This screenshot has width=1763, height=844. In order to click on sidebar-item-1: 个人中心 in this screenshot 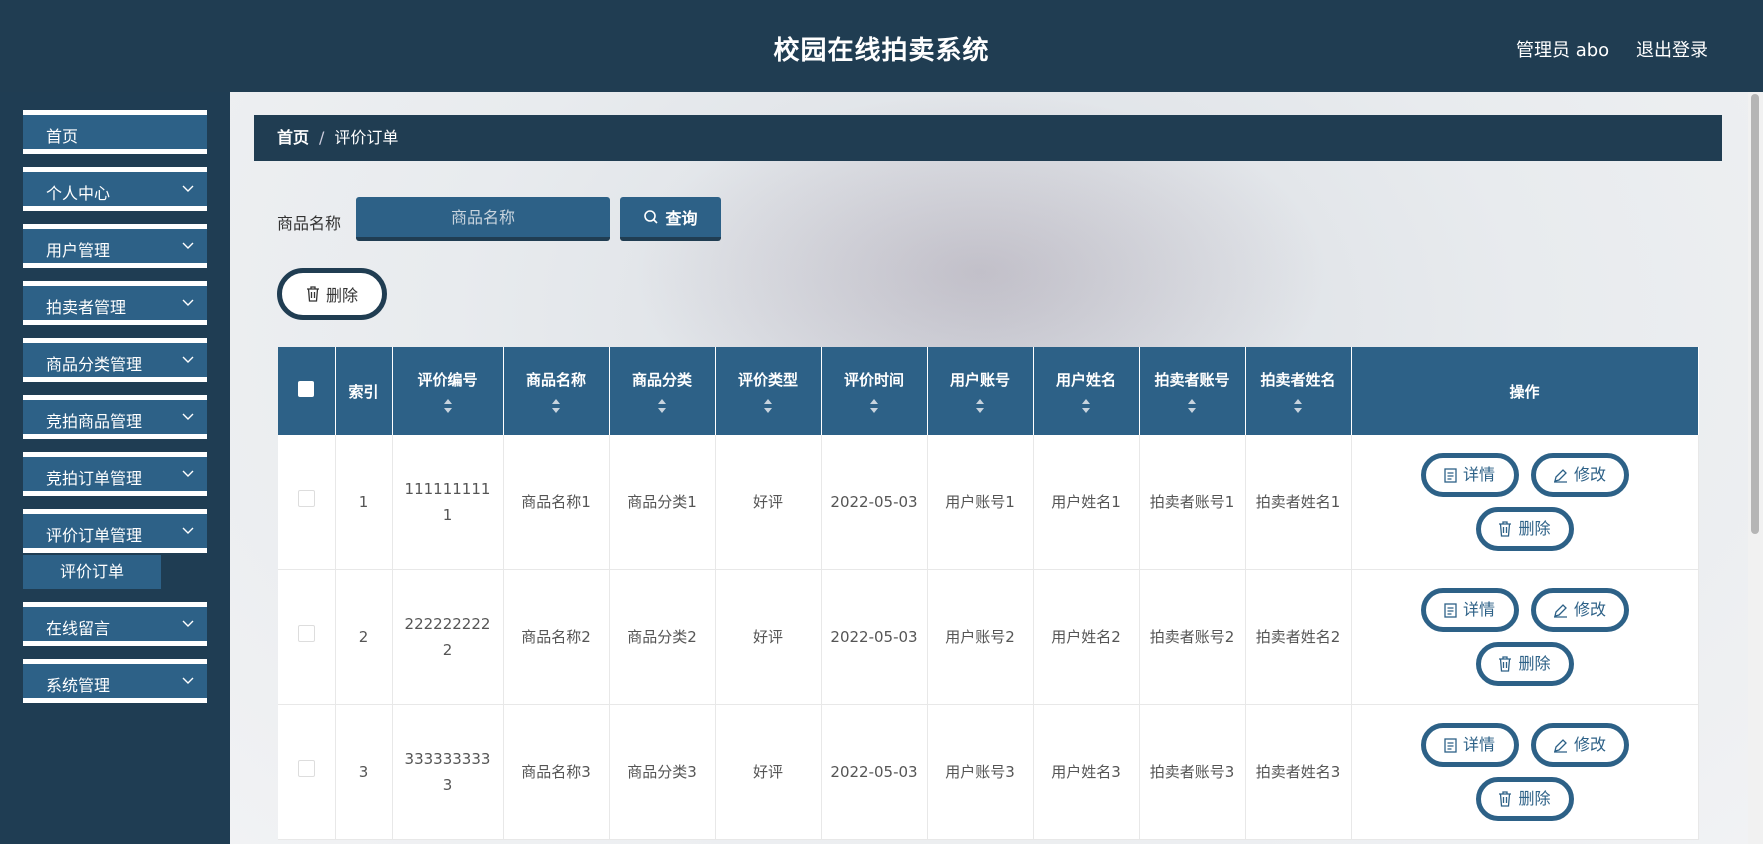, I will do `click(115, 189)`.